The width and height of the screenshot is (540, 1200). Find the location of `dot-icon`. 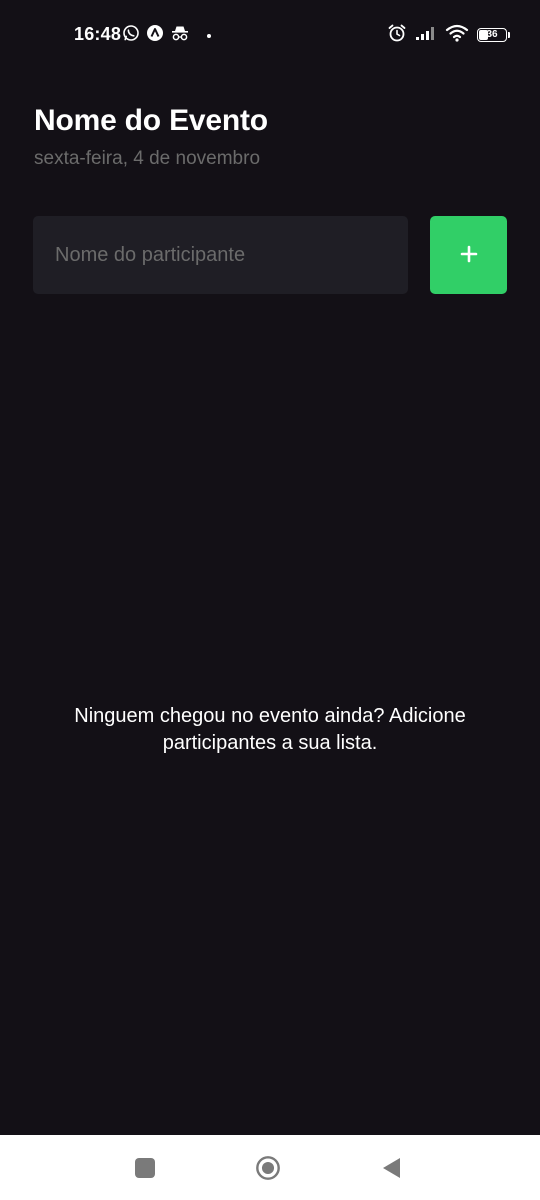

dot-icon is located at coordinates (209, 35).